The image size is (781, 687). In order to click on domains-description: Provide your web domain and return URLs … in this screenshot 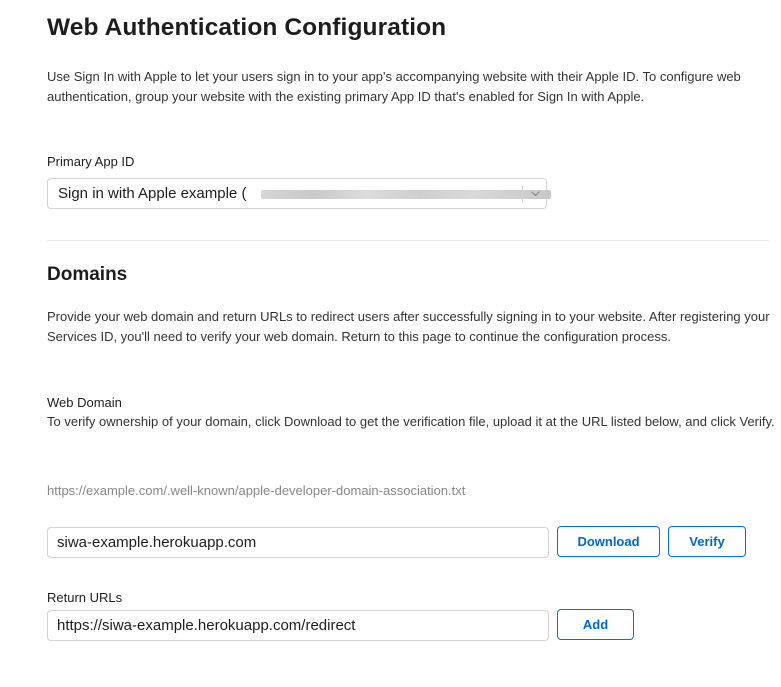, I will do `click(408, 326)`.